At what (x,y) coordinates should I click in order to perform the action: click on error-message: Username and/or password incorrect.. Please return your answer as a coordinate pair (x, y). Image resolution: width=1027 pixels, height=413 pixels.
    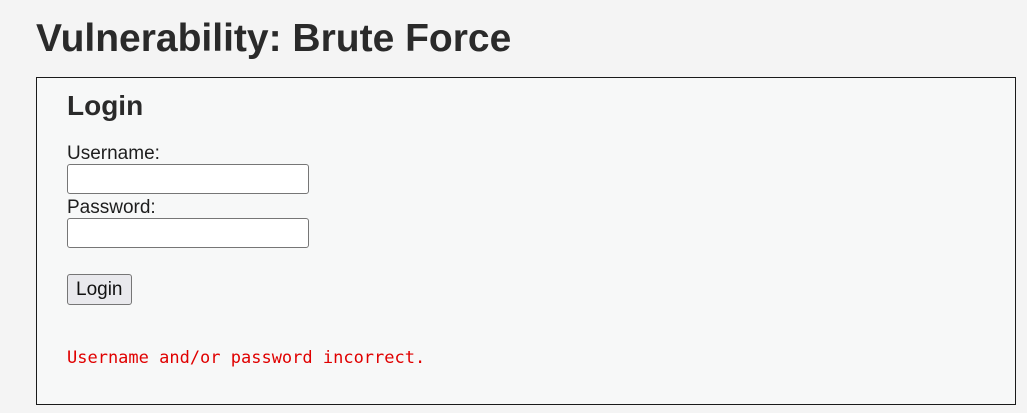
    Looking at the image, I should click on (246, 358).